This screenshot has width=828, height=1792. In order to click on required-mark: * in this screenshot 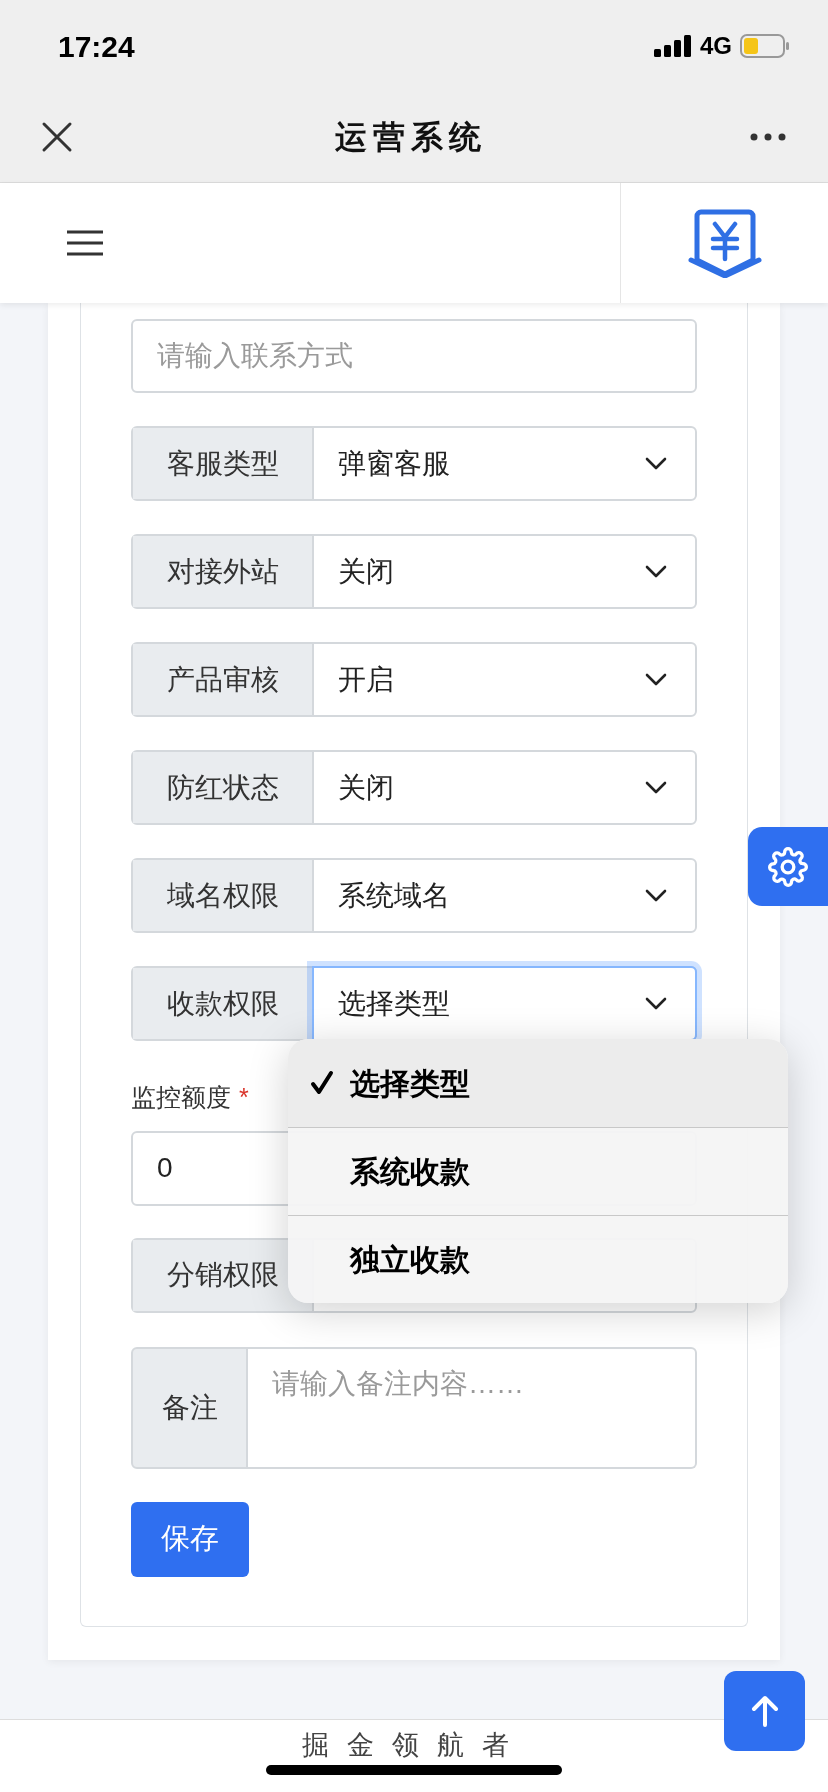, I will do `click(244, 1097)`.